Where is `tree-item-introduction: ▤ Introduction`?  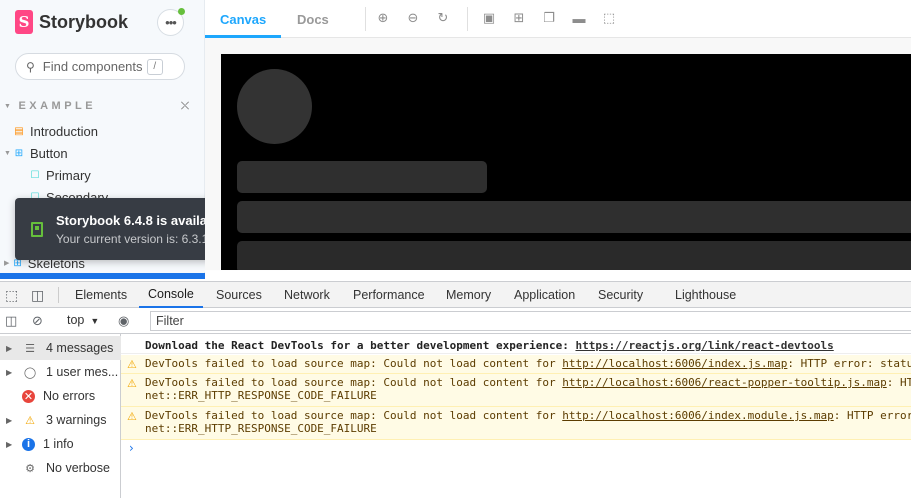 tree-item-introduction: ▤ Introduction is located at coordinates (56, 131).